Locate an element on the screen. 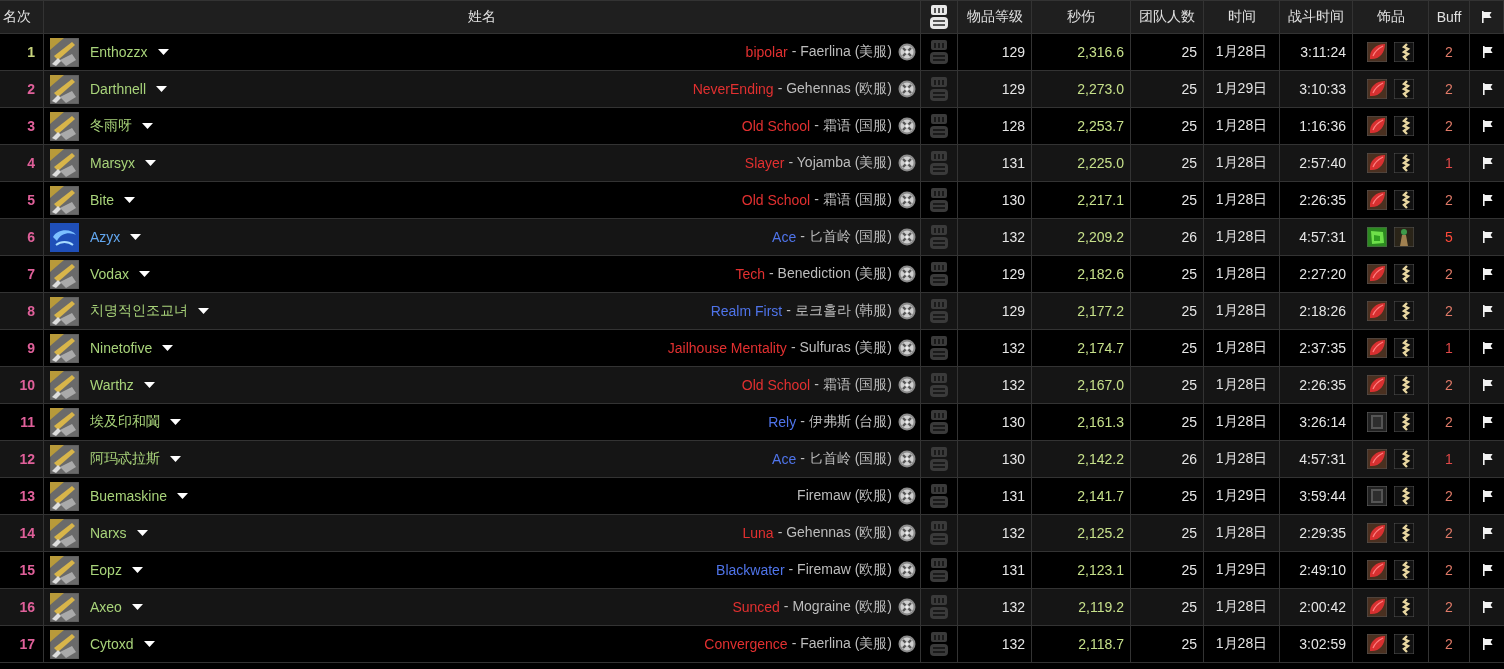 This screenshot has width=1504, height=669. player-name-link: 阿玛忒拉斯 is located at coordinates (125, 459).